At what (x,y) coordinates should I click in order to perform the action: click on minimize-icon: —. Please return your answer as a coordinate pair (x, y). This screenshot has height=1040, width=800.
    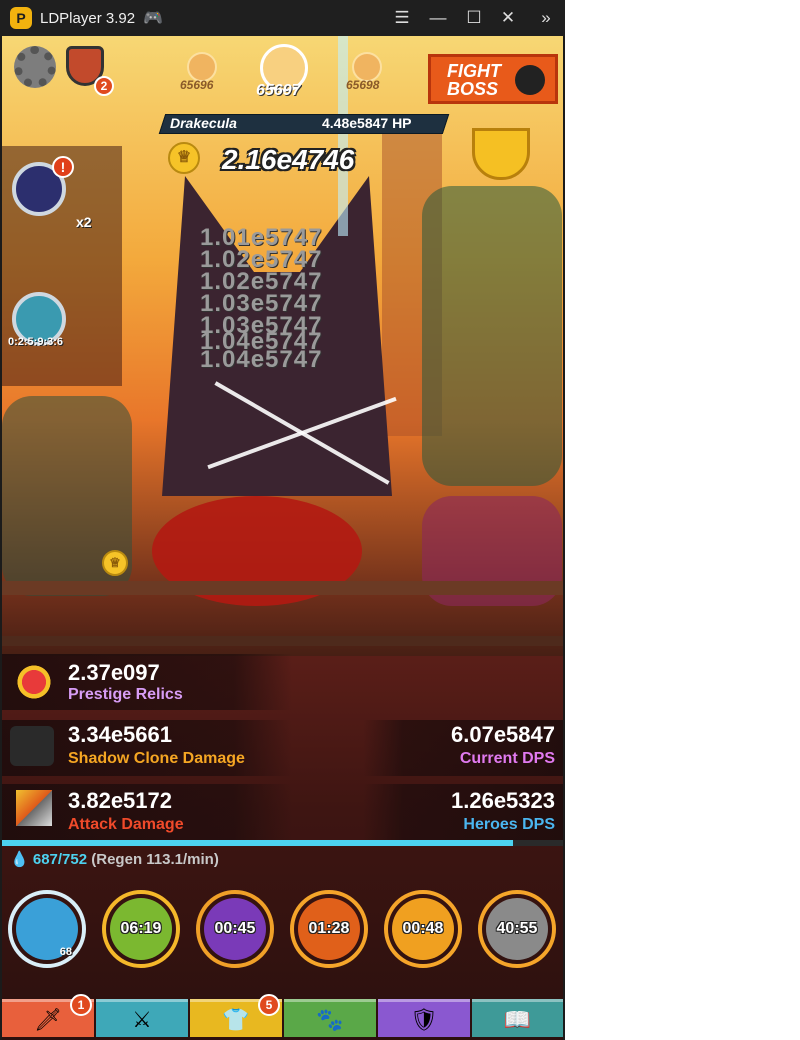
    Looking at the image, I should click on (438, 18).